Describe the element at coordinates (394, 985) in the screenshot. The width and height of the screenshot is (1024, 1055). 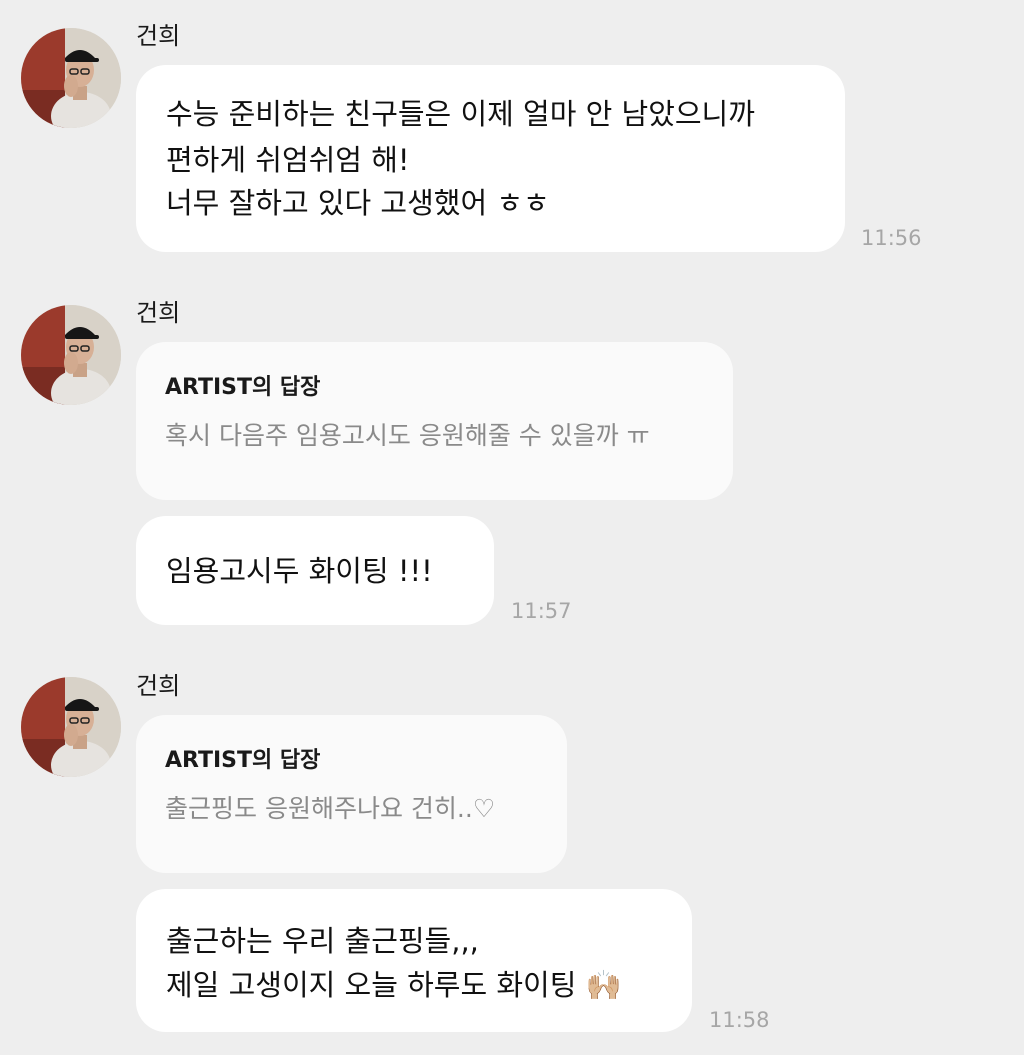
I see `message-line: 제일 고생이지 오늘 하루도 화이팅 🙌🏼` at that location.